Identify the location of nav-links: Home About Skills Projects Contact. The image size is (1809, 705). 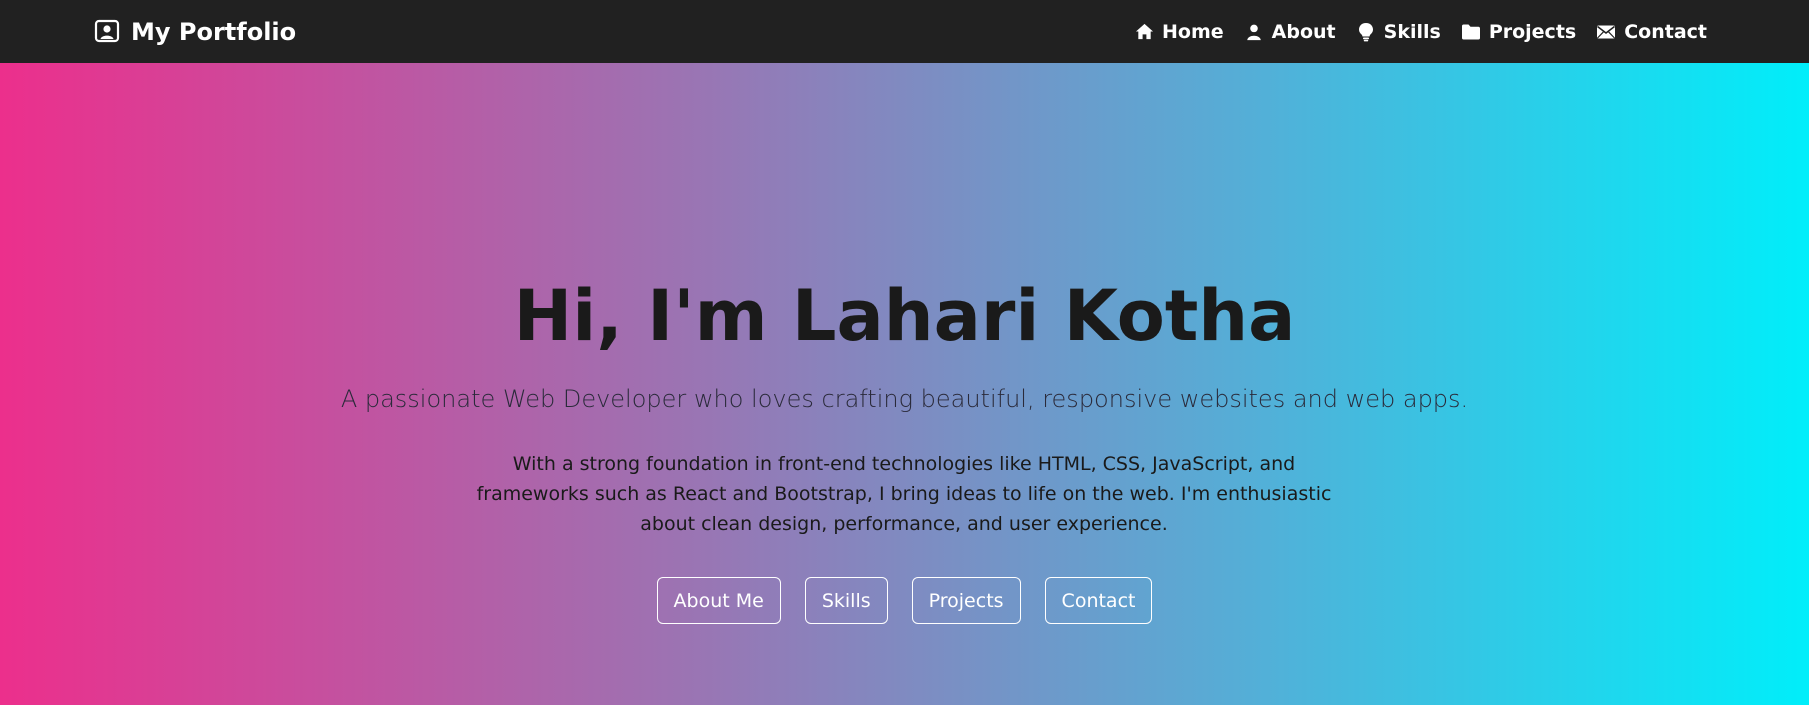
(1420, 32).